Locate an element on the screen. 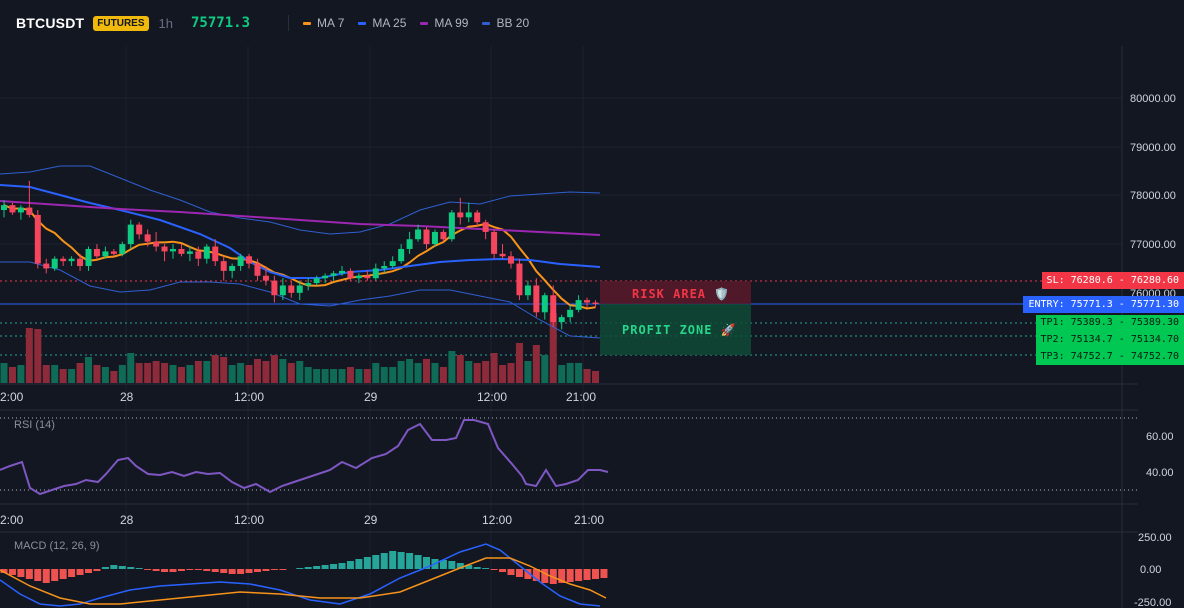 The image size is (1184, 608). price-tick: 80000.00 is located at coordinates (1153, 99).